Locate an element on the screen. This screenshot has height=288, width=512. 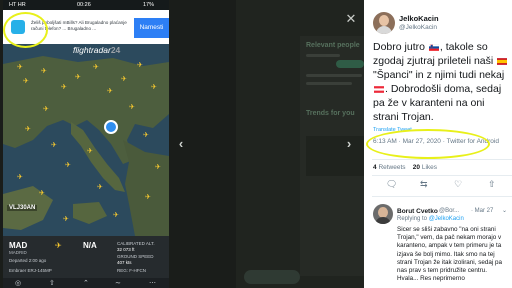
altitude-label: CALIBRATED ALT. is located at coordinates (136, 243).